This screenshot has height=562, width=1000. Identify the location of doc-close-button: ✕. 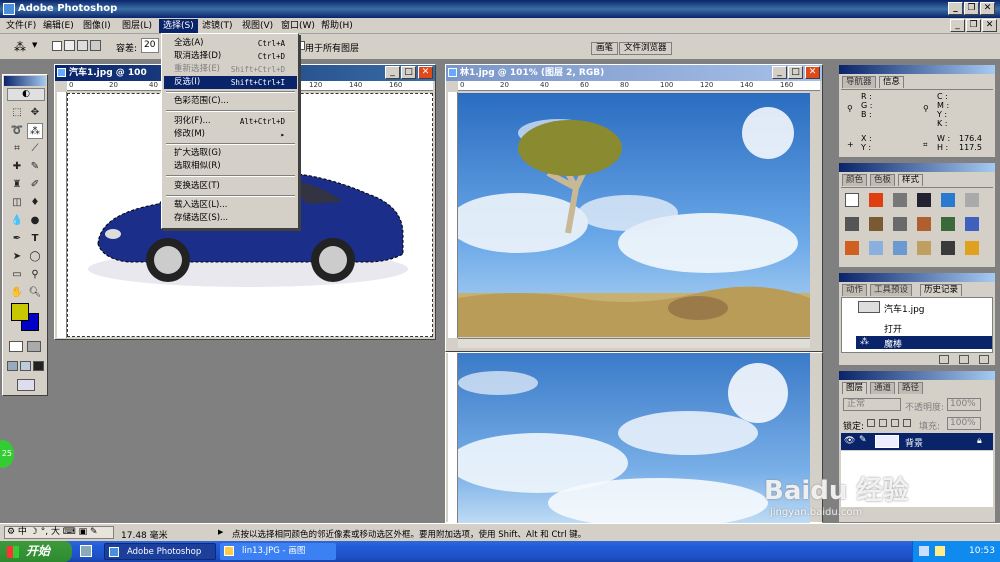
(989, 25).